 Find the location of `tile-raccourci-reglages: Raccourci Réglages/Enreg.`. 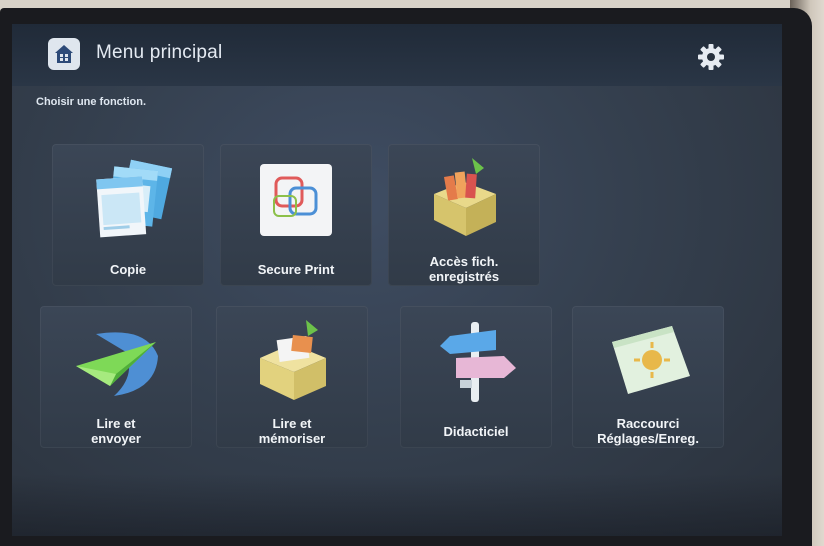

tile-raccourci-reglages: Raccourci Réglages/Enreg. is located at coordinates (648, 377).